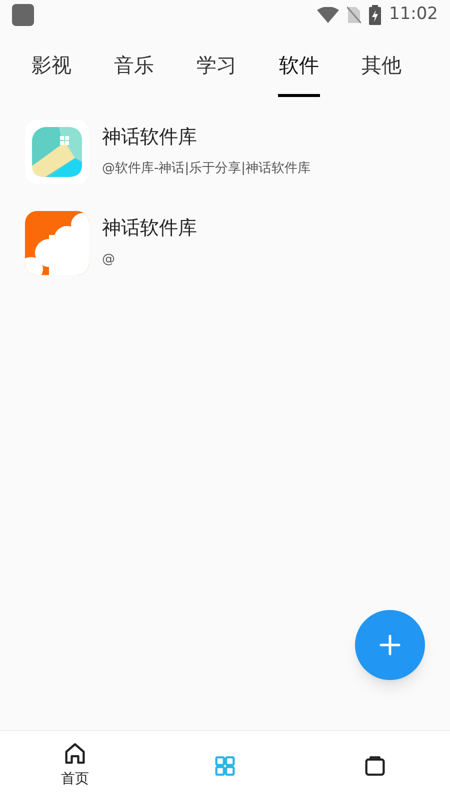  I want to click on nav-item: 首页, so click(75, 765).